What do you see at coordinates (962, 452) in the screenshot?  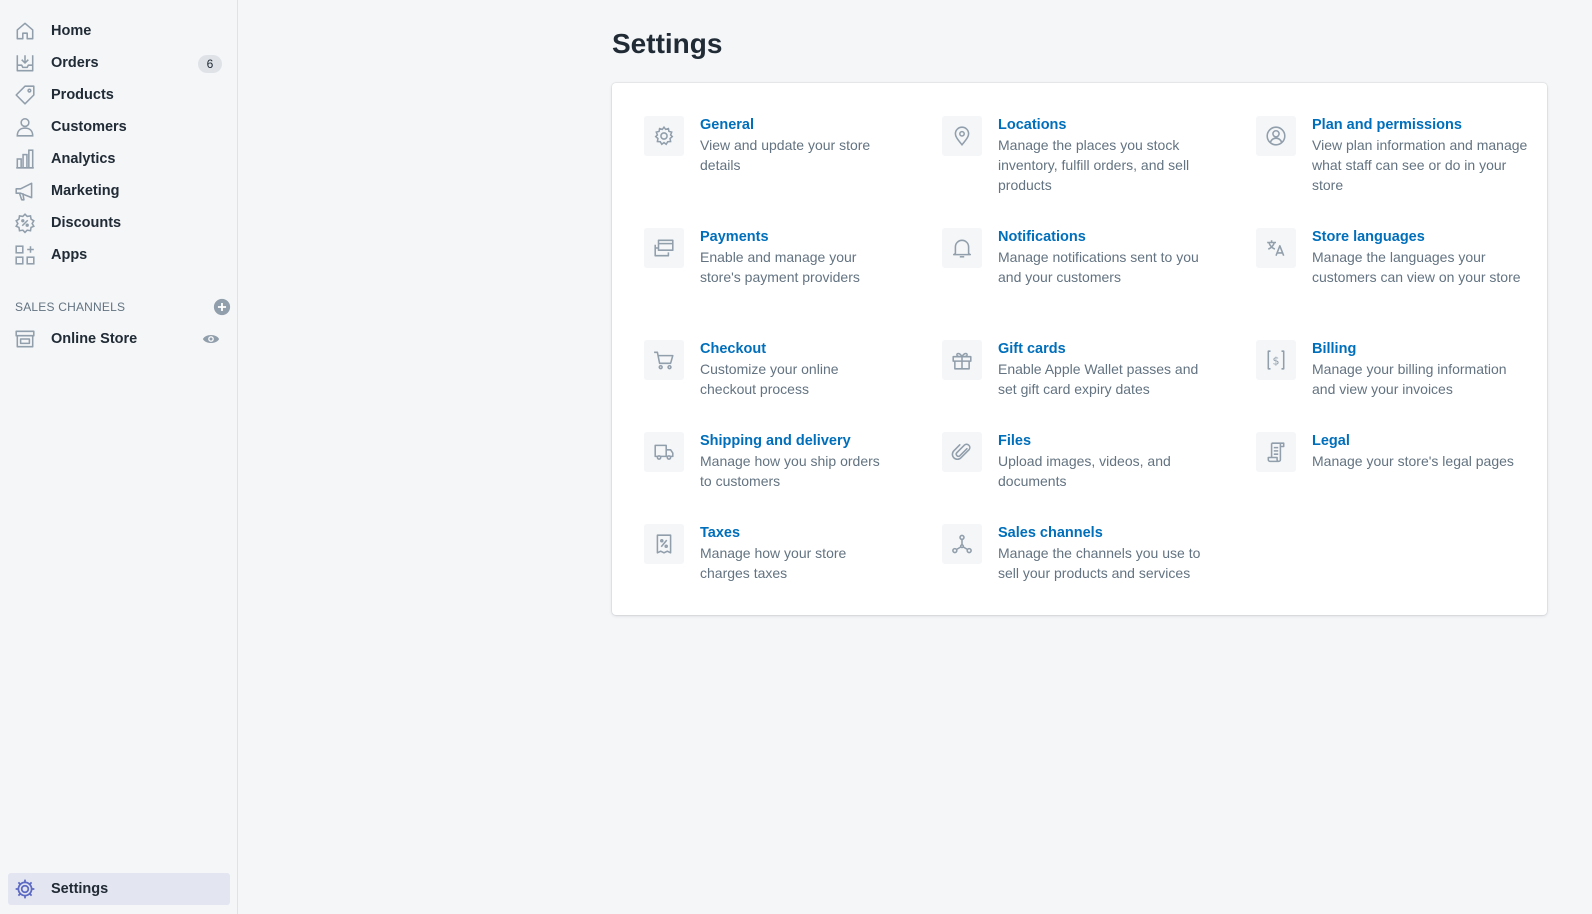 I see `paperclip-icon` at bounding box center [962, 452].